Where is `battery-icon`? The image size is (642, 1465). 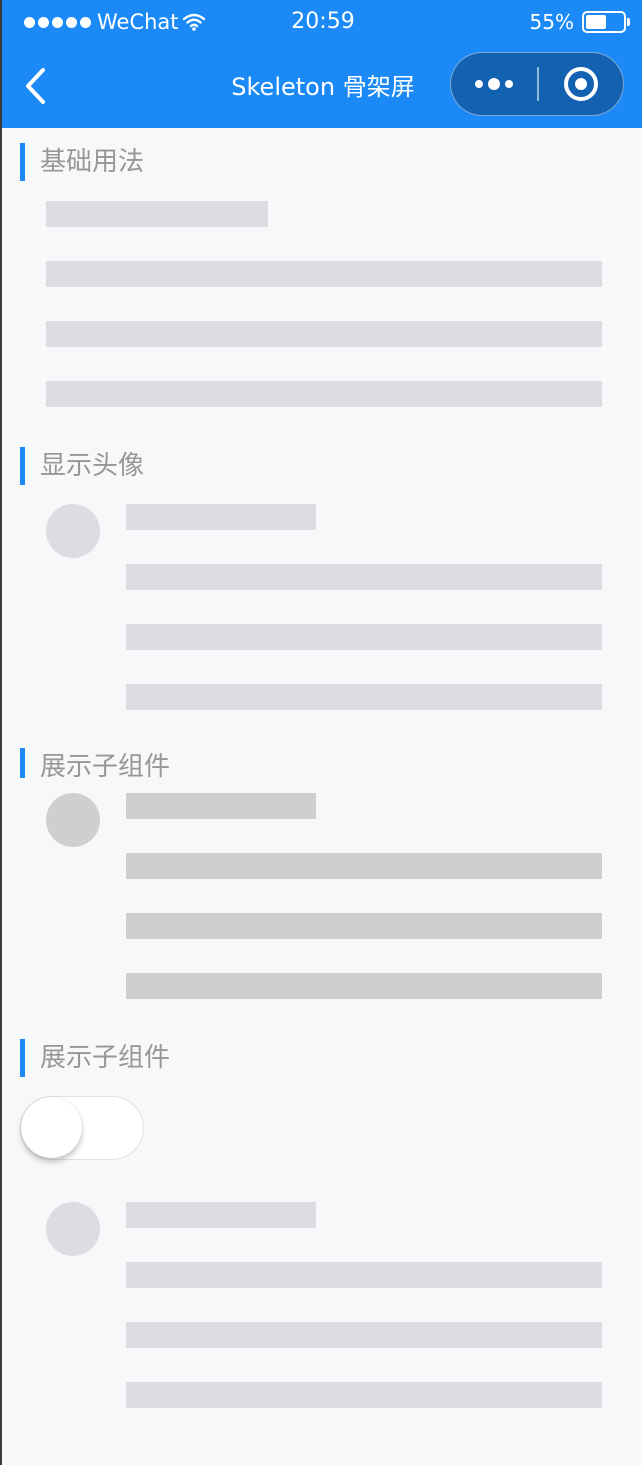
battery-icon is located at coordinates (606, 22).